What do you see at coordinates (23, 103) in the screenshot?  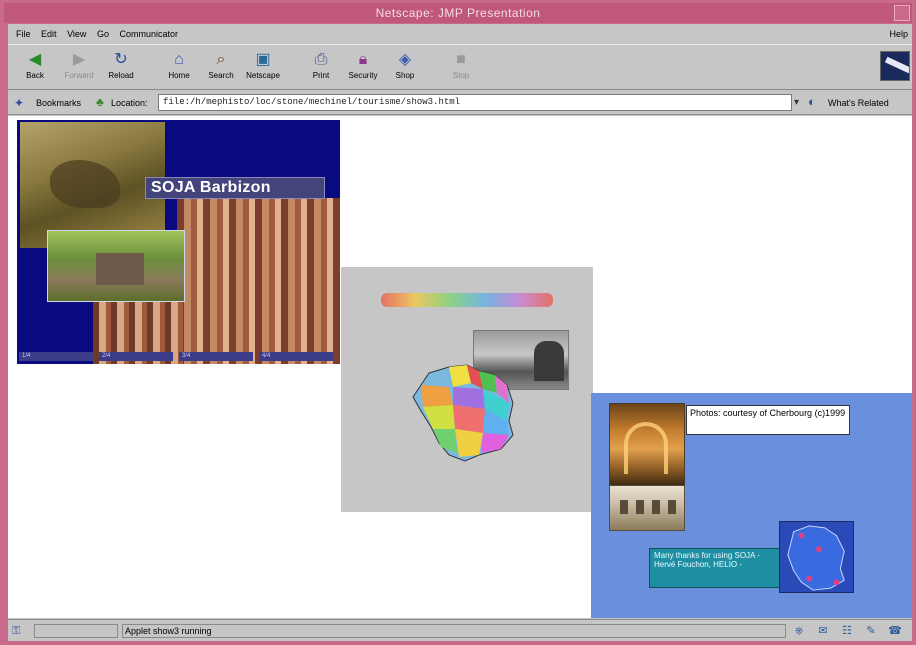 I see `bookmarks-icon: ✦` at bounding box center [23, 103].